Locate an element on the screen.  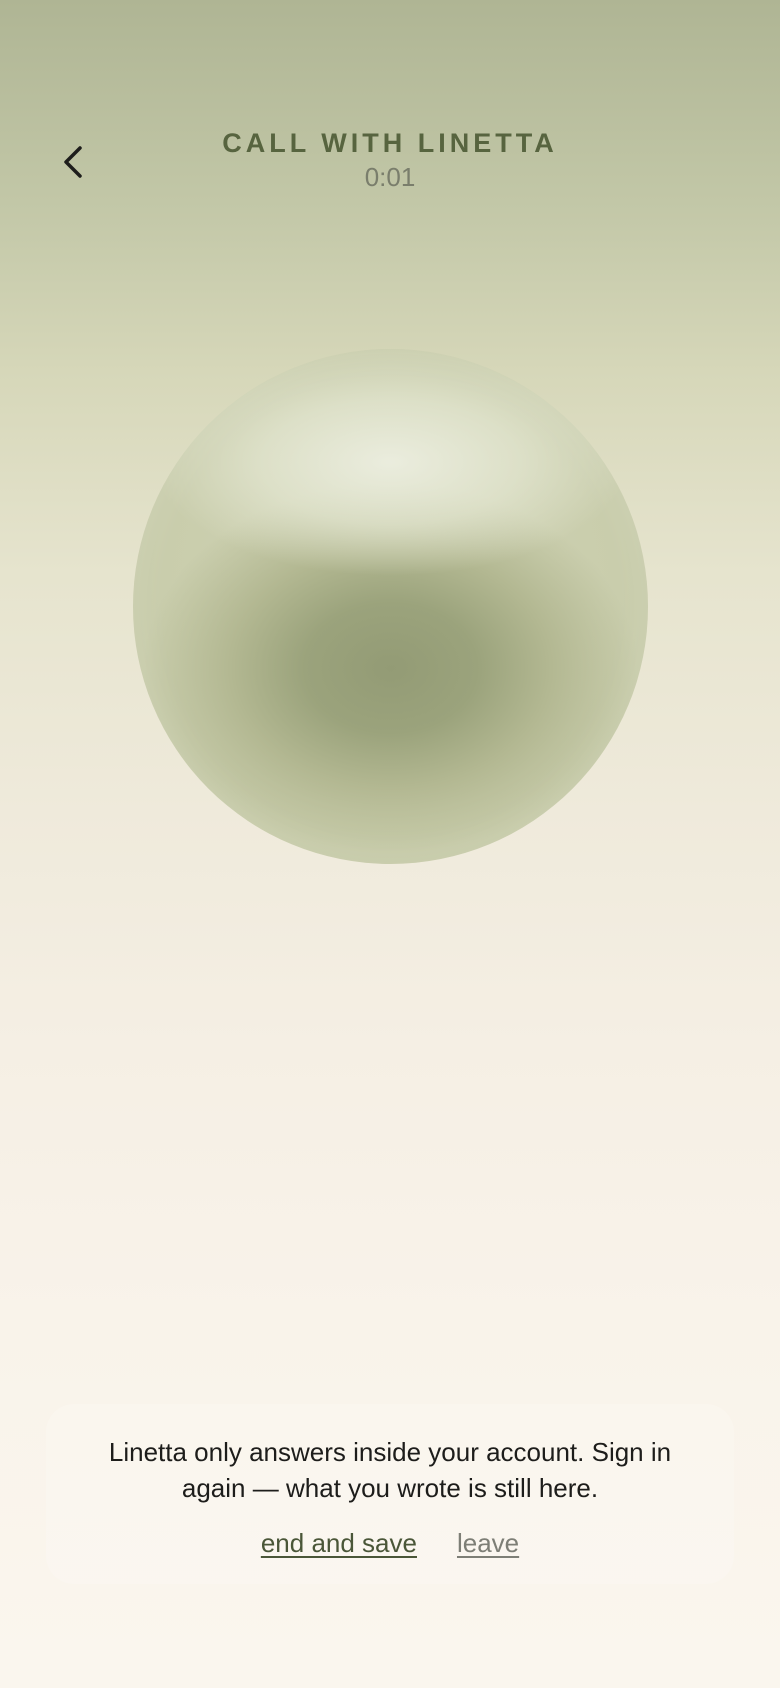
notice-actions: end and save leave is located at coordinates (390, 1543).